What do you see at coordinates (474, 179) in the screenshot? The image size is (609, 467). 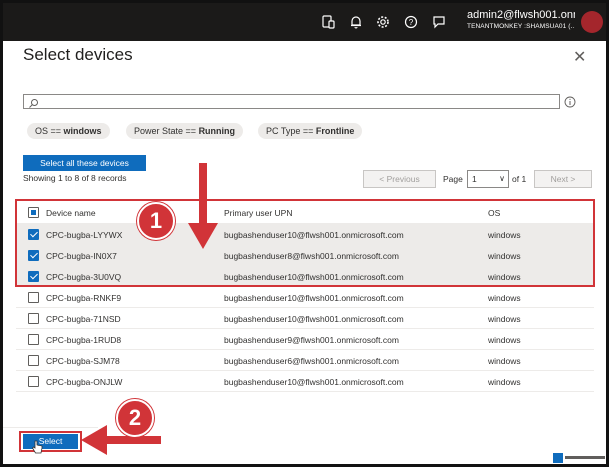 I see `page-value: 1` at bounding box center [474, 179].